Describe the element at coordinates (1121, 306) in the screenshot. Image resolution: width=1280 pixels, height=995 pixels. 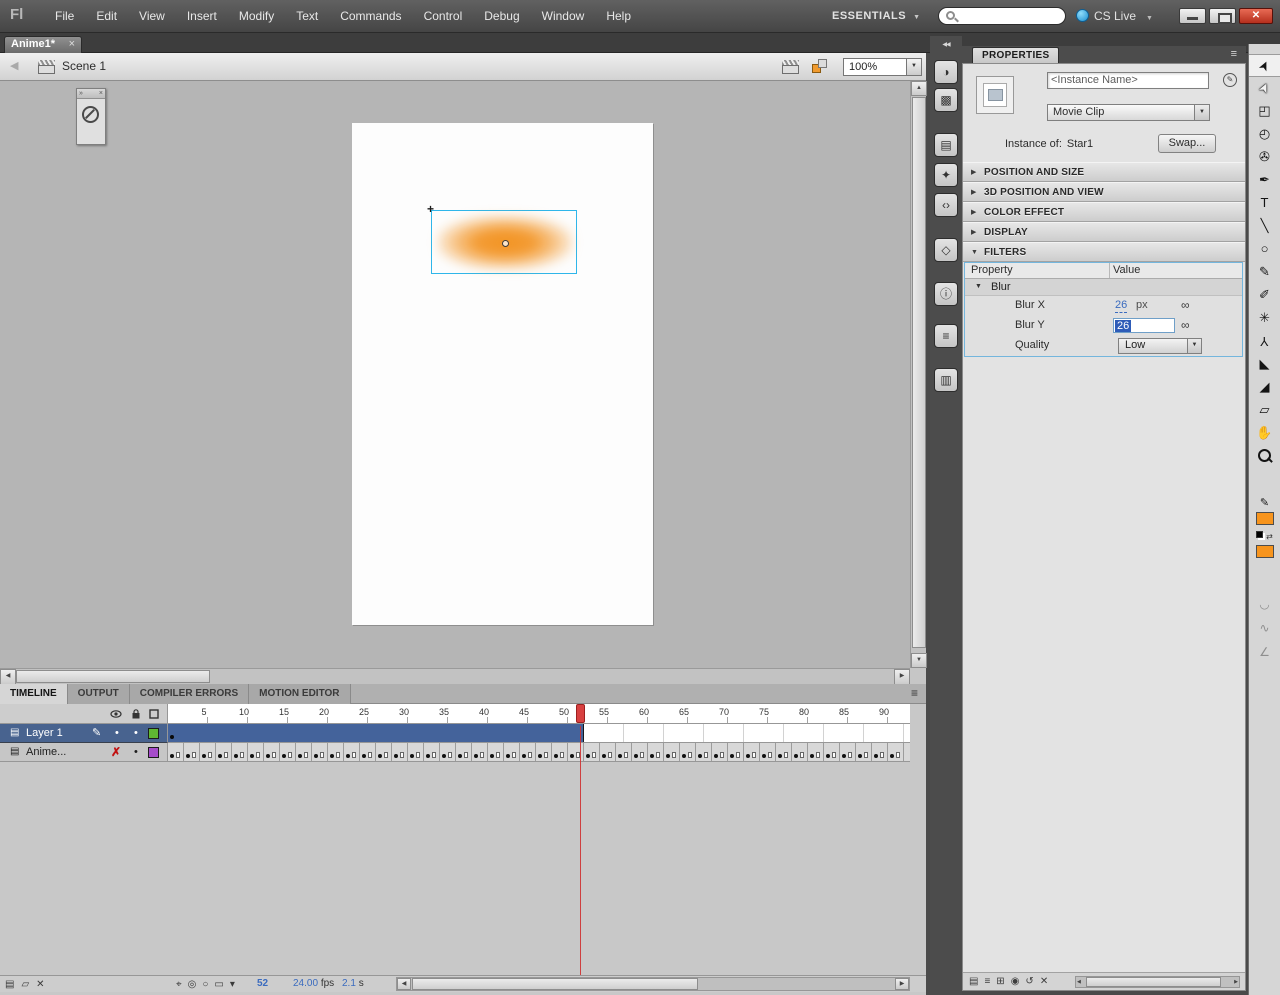
I see `blur-x-value: 26` at that location.